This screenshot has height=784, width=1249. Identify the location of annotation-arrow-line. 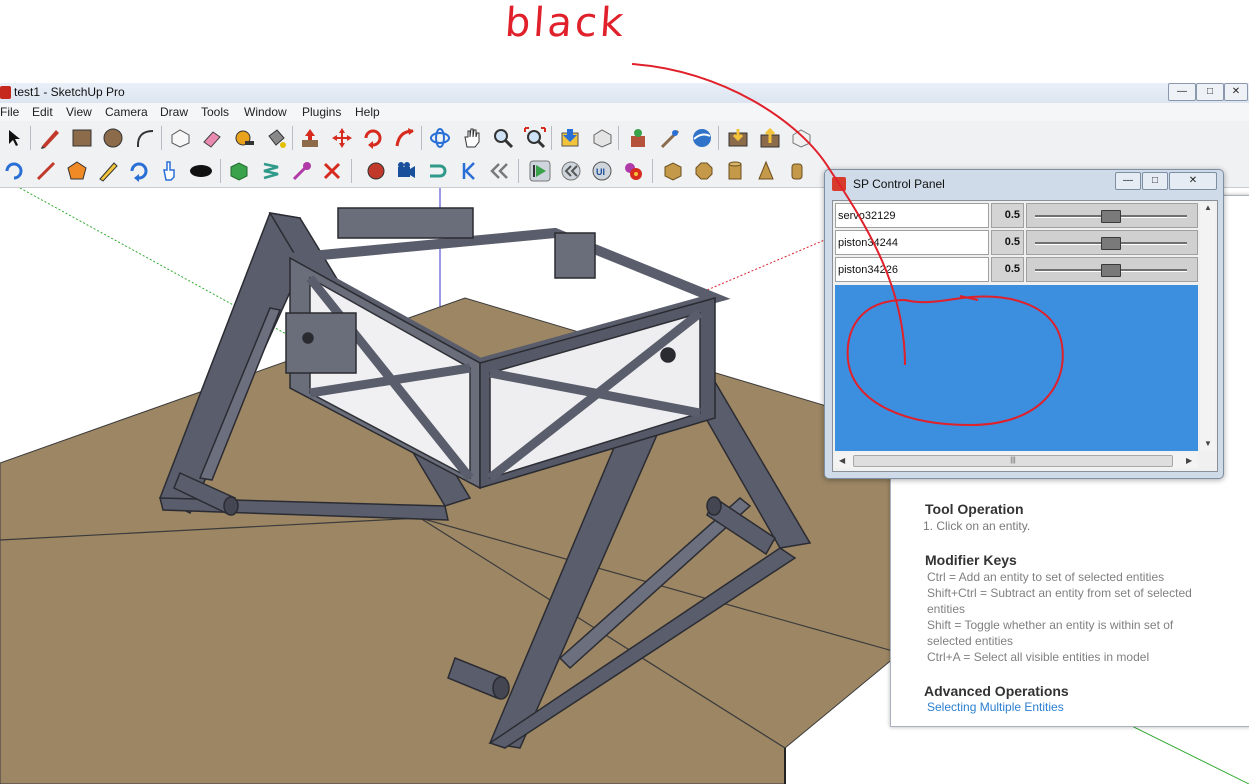
(768, 214).